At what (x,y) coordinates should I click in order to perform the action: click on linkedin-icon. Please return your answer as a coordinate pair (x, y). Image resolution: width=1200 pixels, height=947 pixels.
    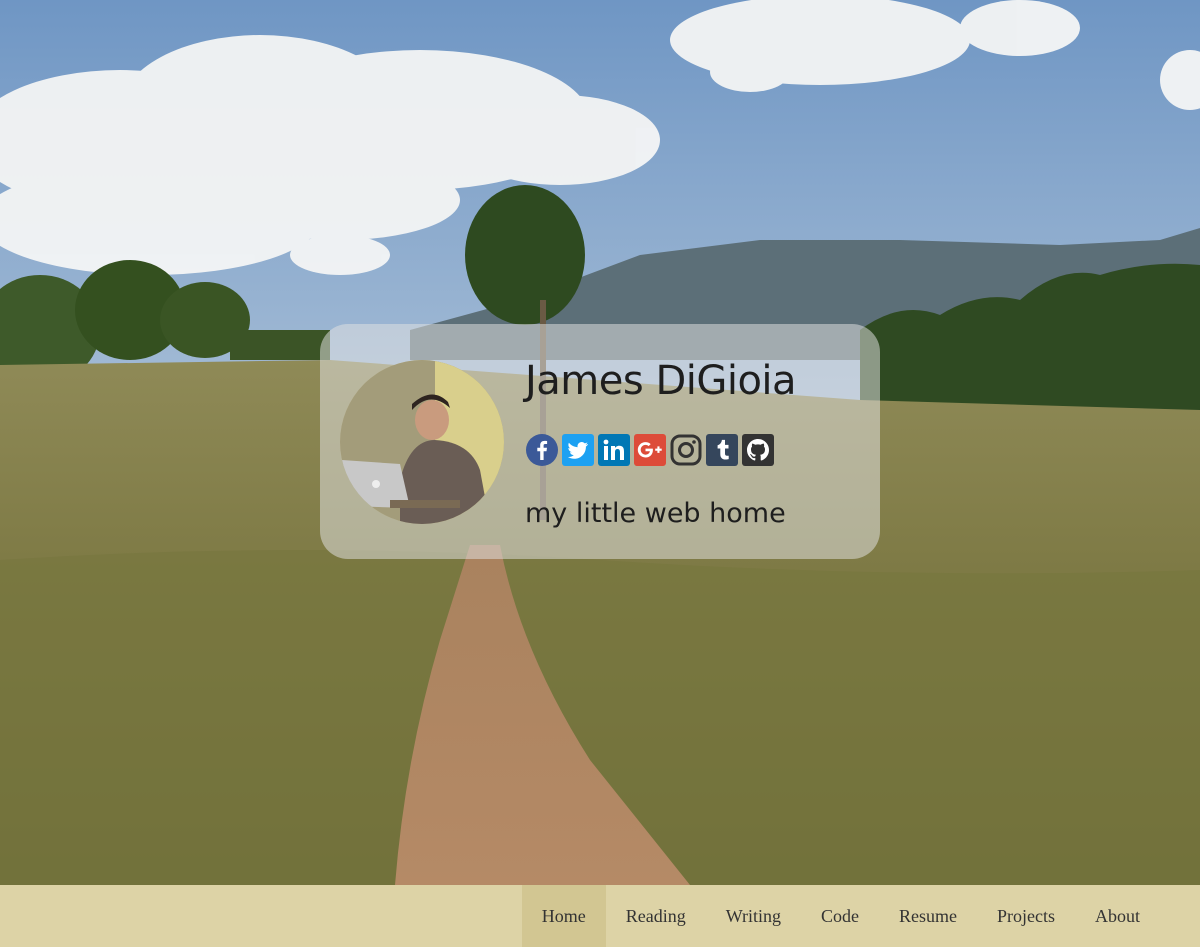
    Looking at the image, I should click on (614, 450).